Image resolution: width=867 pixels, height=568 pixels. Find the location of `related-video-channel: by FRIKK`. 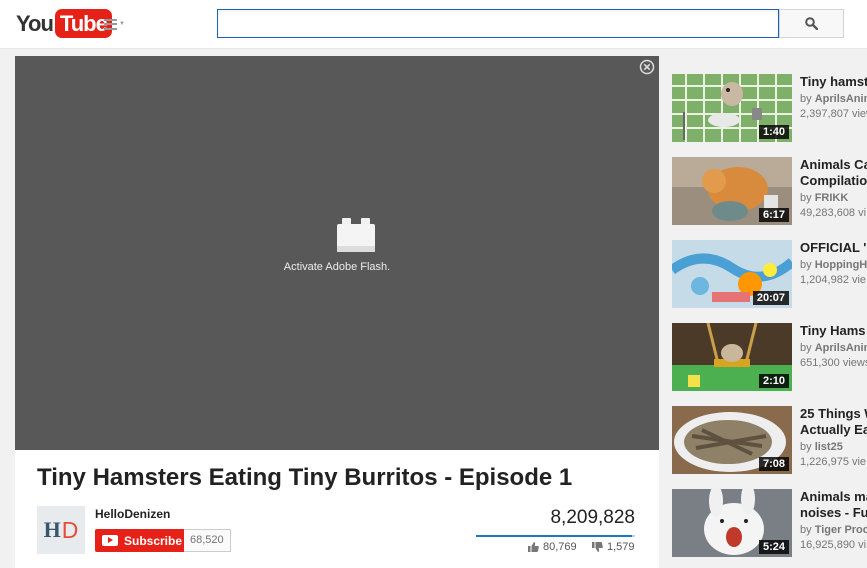

related-video-channel: by FRIKK is located at coordinates (833, 198).